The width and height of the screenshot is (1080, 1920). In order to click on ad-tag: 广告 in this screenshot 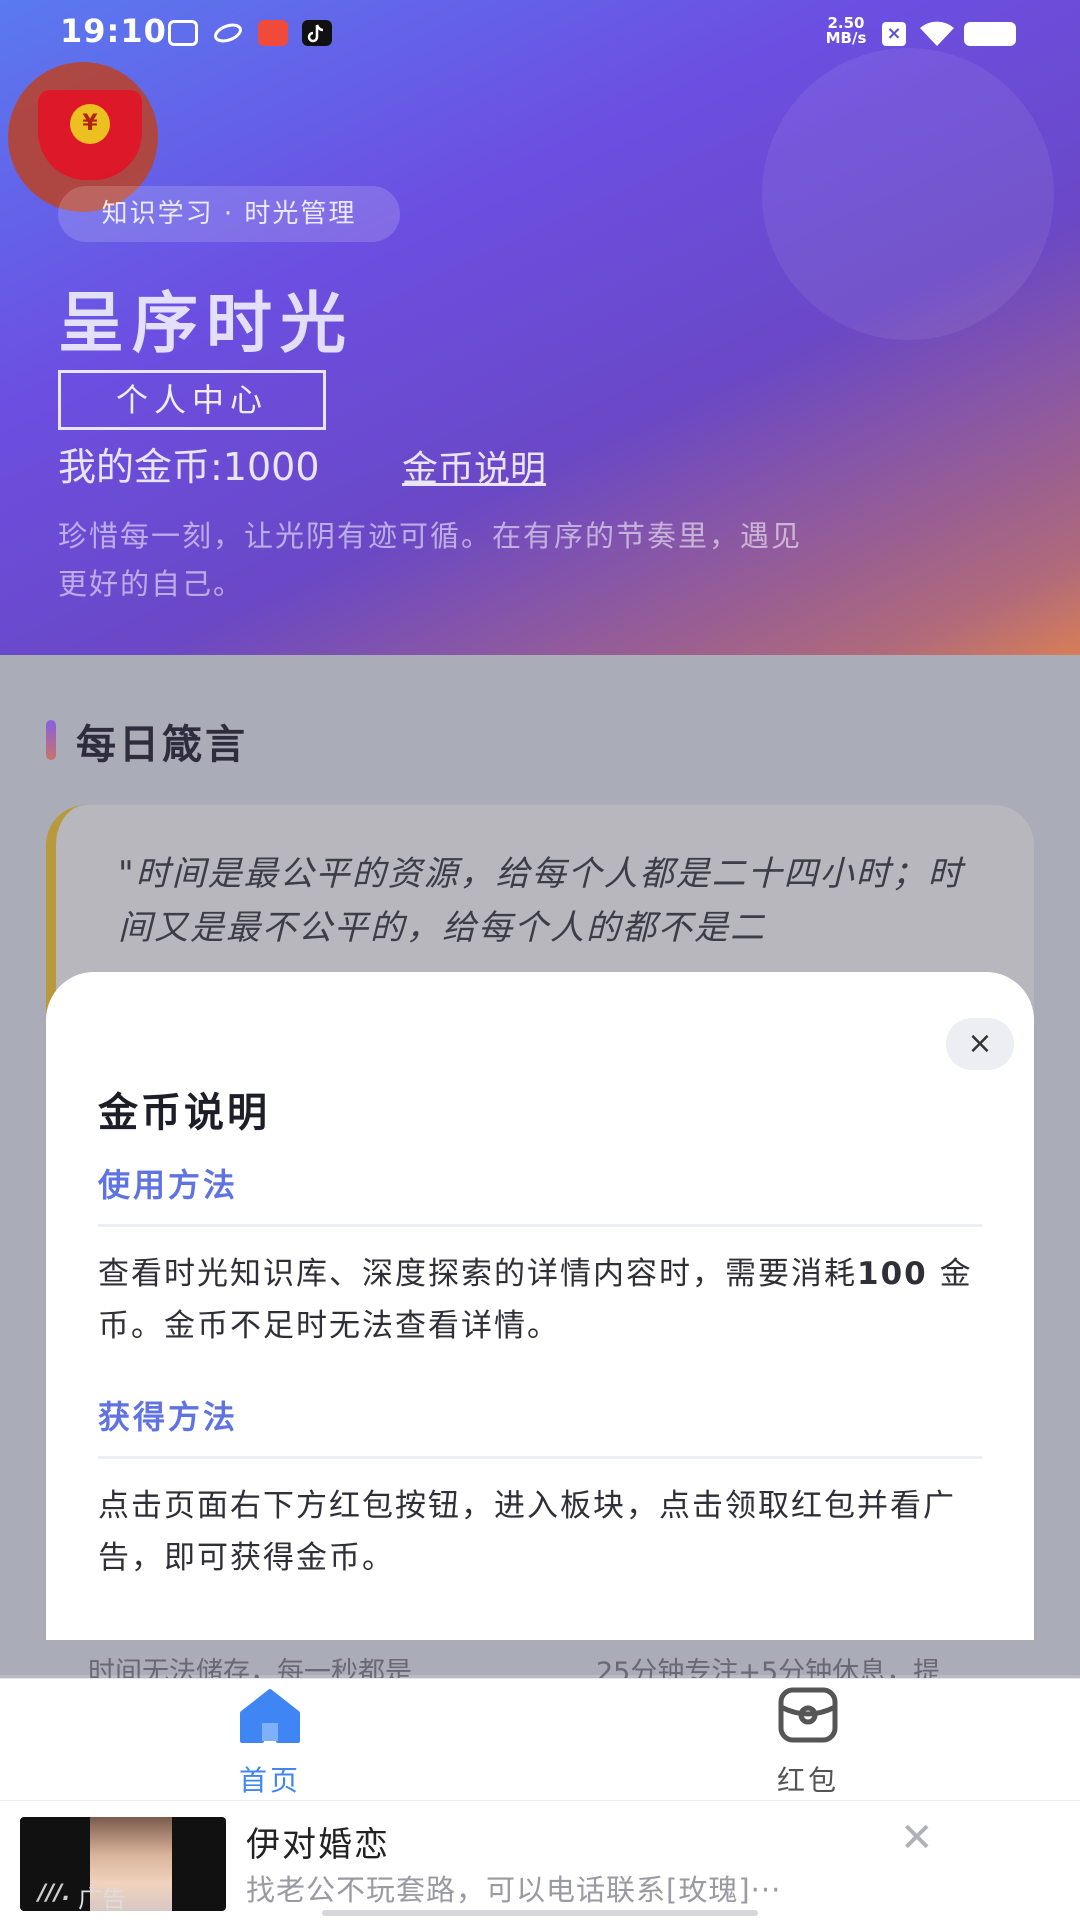, I will do `click(102, 1898)`.